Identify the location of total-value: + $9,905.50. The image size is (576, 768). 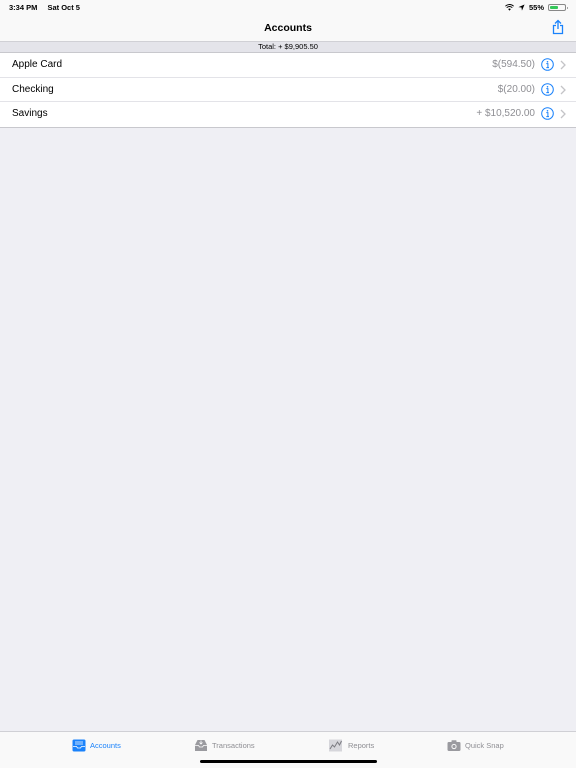
(298, 46).